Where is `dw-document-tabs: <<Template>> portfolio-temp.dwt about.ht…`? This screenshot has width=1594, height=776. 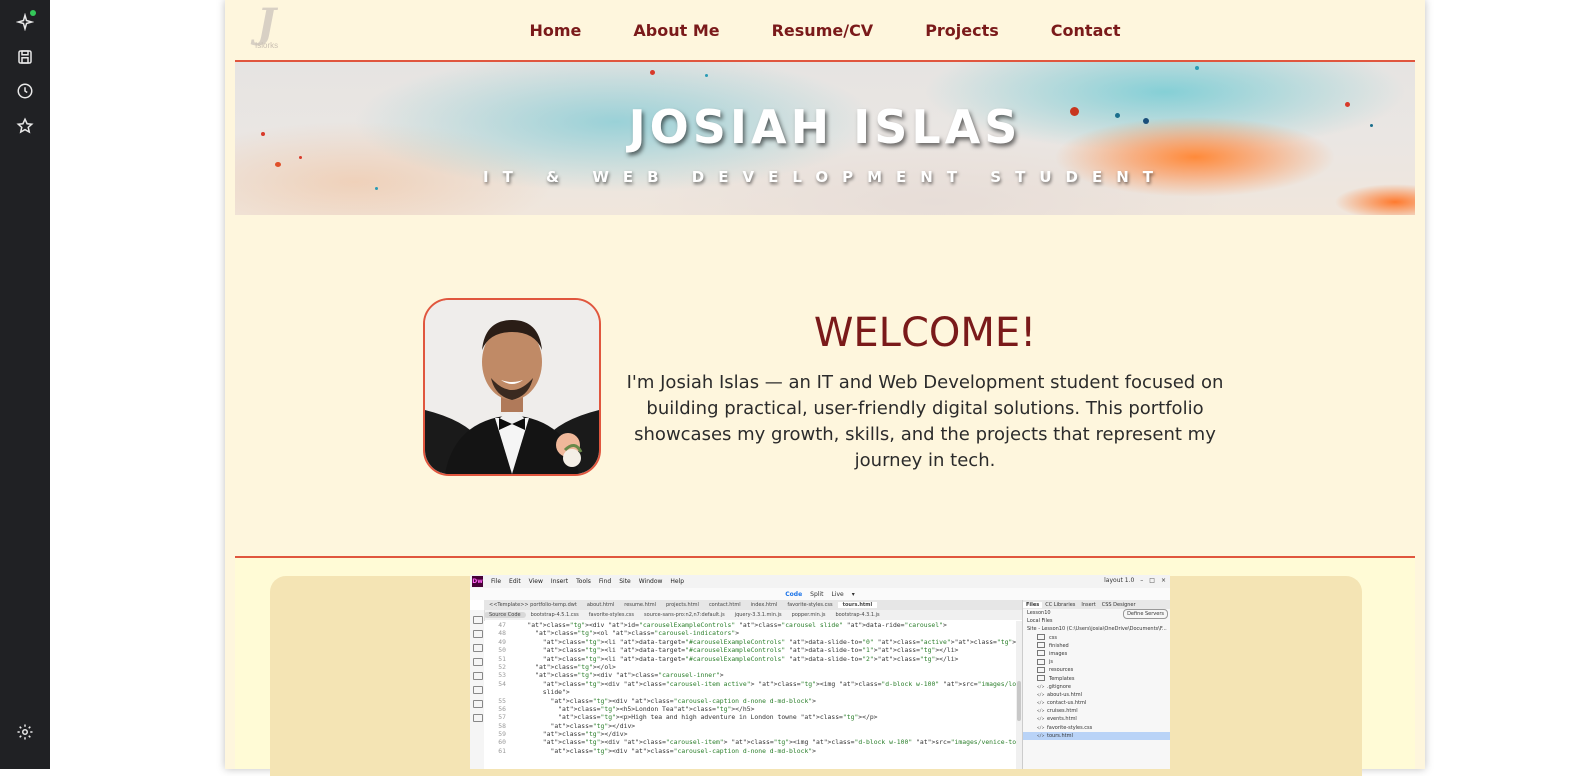 dw-document-tabs: <<Template>> portfolio-temp.dwt about.ht… is located at coordinates (754, 605).